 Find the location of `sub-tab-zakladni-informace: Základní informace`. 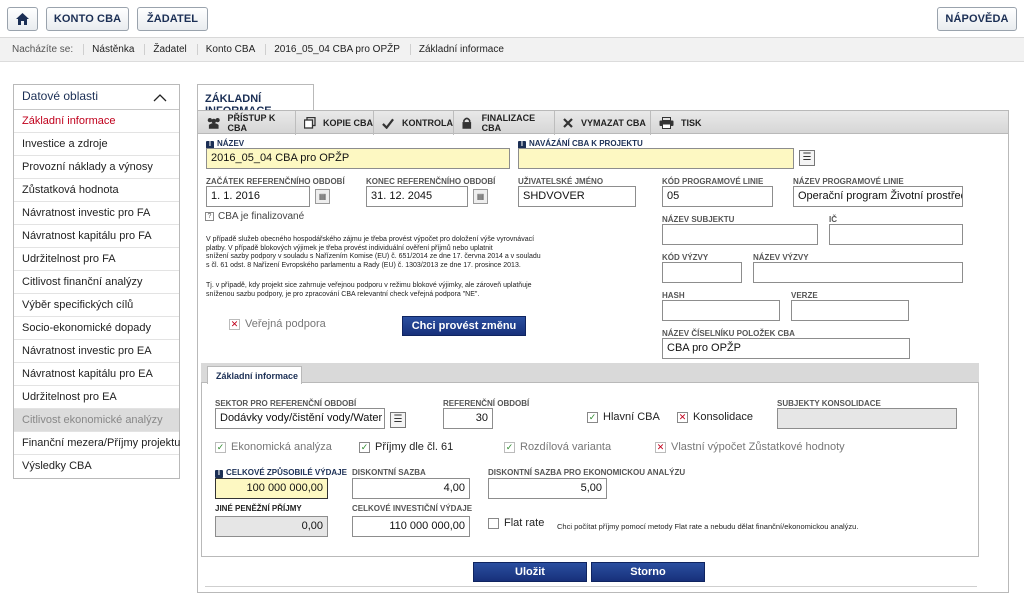

sub-tab-zakladni-informace: Základní informace is located at coordinates (254, 375).